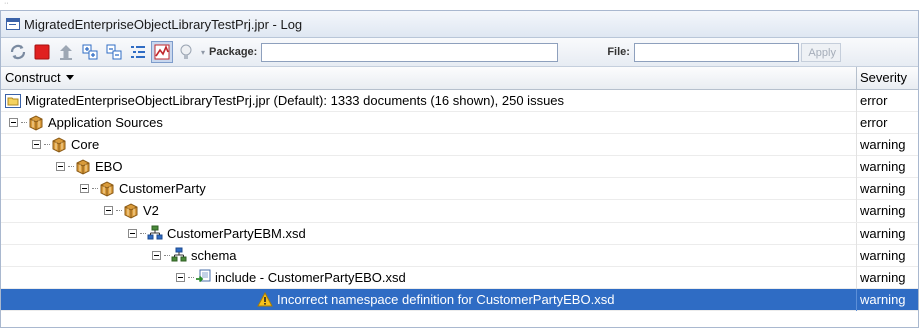 This screenshot has height=328, width=919. Describe the element at coordinates (155, 232) in the screenshot. I see `schema-file-icon` at that location.